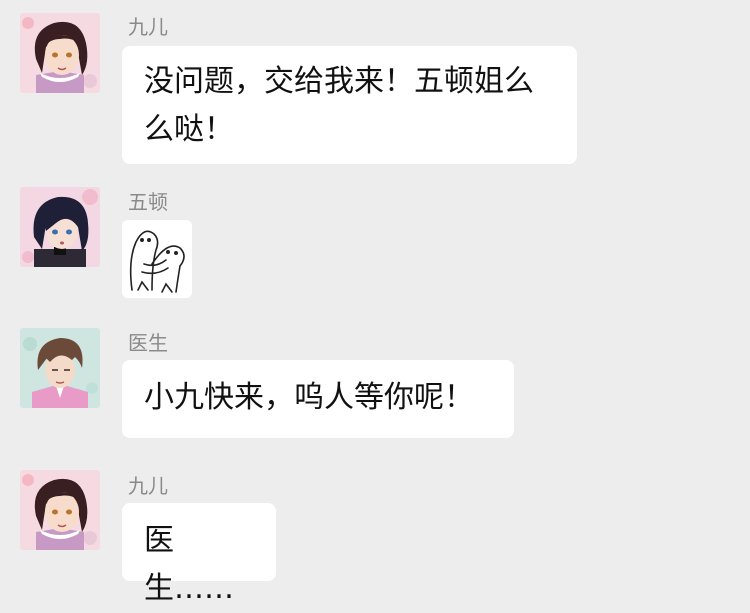 This screenshot has height=613, width=750. Describe the element at coordinates (60, 227) in the screenshot. I see `boy-blue-eyes-avatar-icon` at that location.